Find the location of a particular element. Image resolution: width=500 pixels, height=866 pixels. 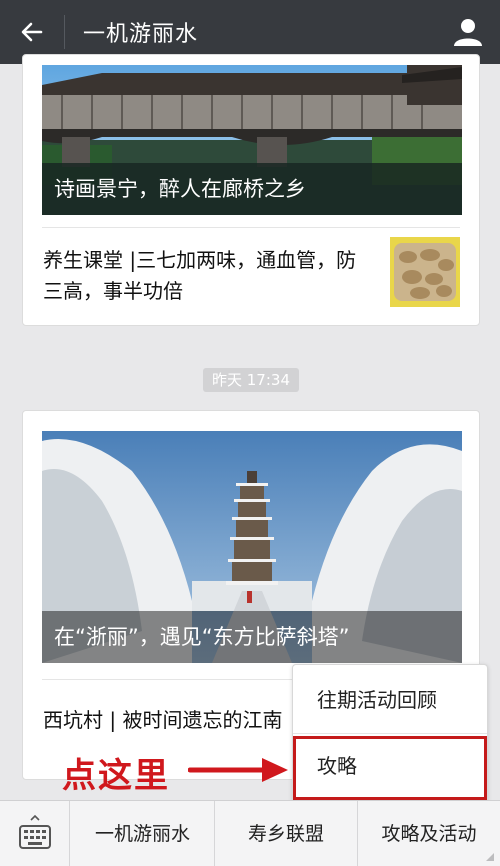

header-divider is located at coordinates (64, 32).